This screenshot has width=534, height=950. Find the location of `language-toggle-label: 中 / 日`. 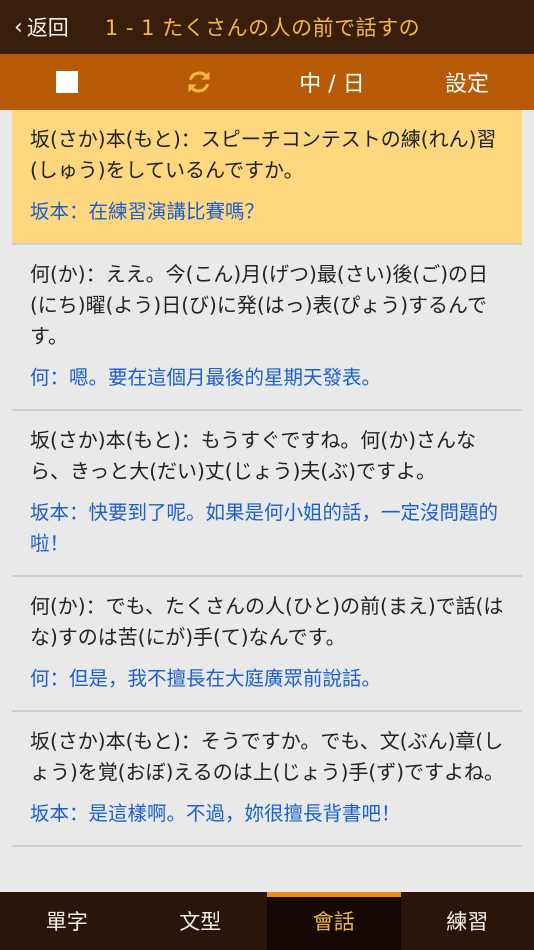

language-toggle-label: 中 / 日 is located at coordinates (332, 84).